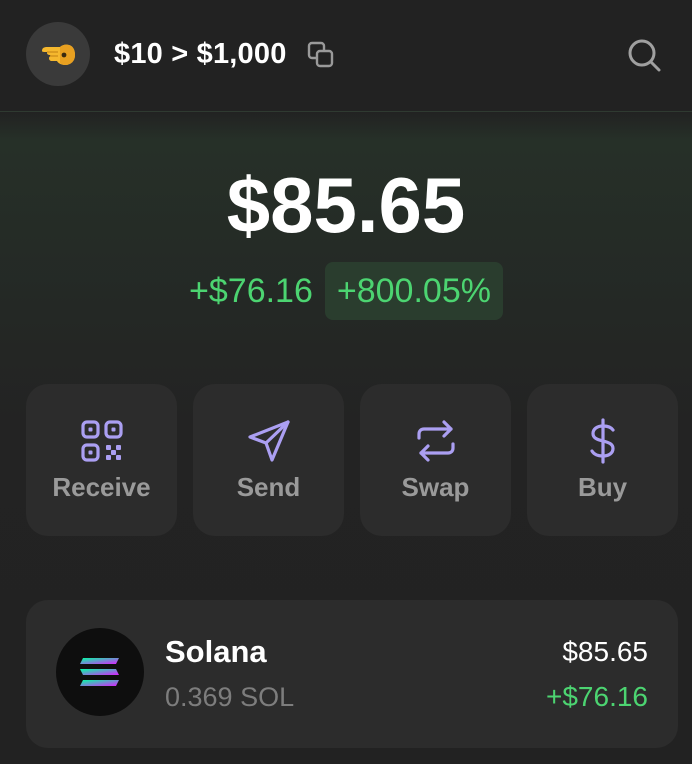  I want to click on balance-change-row: +$76.16 +800.05%, so click(346, 291).